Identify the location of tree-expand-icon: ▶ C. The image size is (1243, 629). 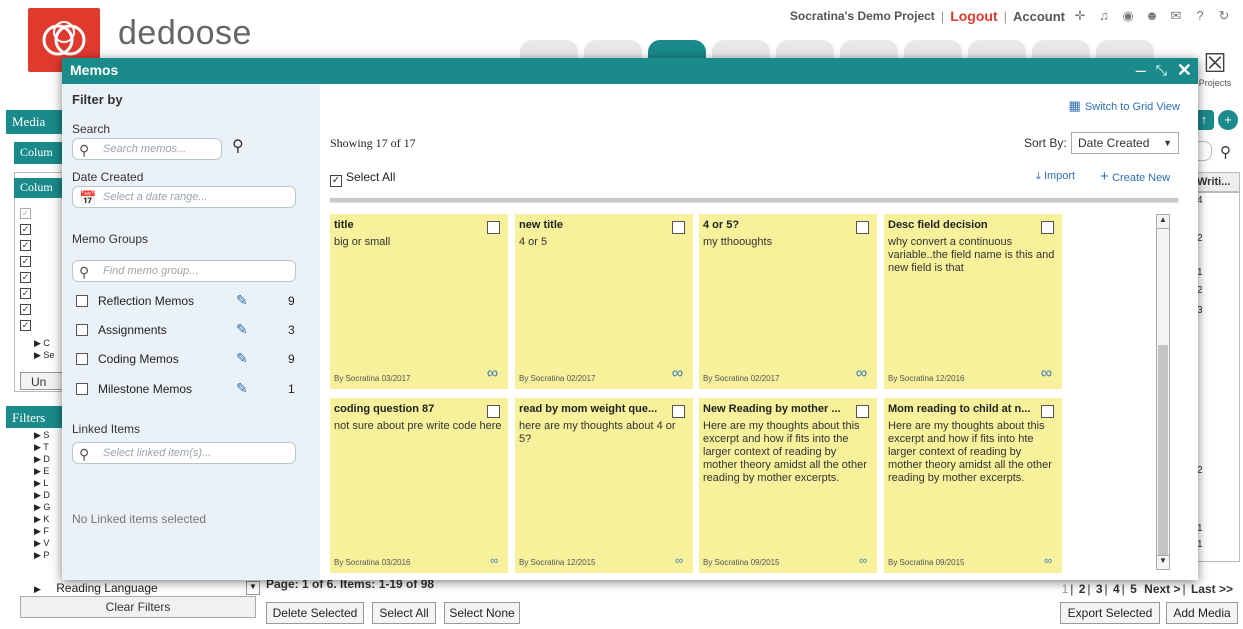
(42, 343).